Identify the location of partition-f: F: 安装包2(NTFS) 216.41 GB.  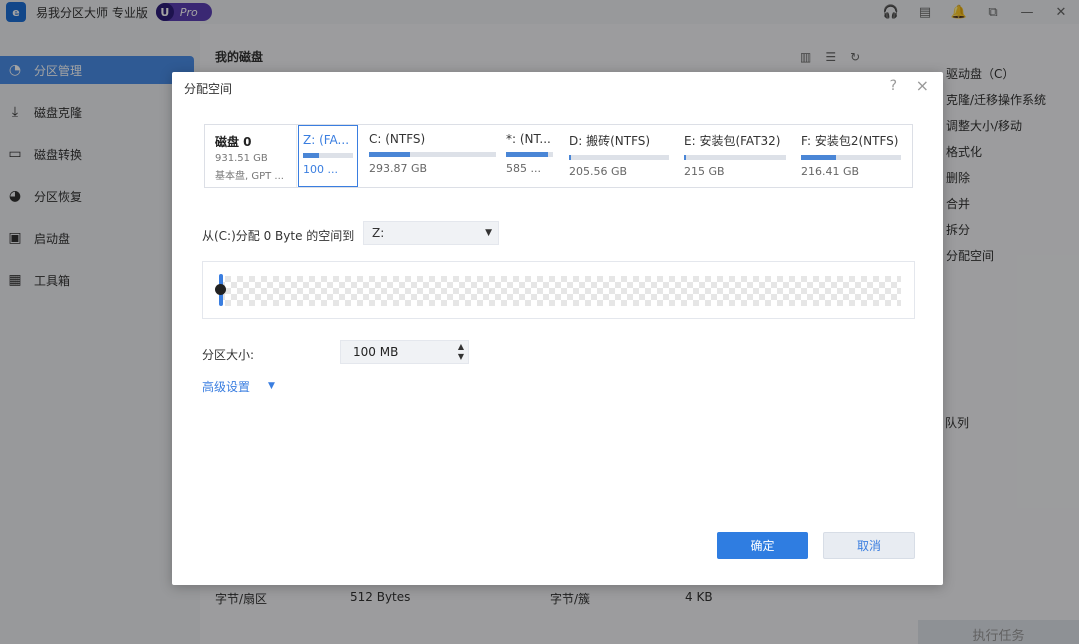
(851, 156).